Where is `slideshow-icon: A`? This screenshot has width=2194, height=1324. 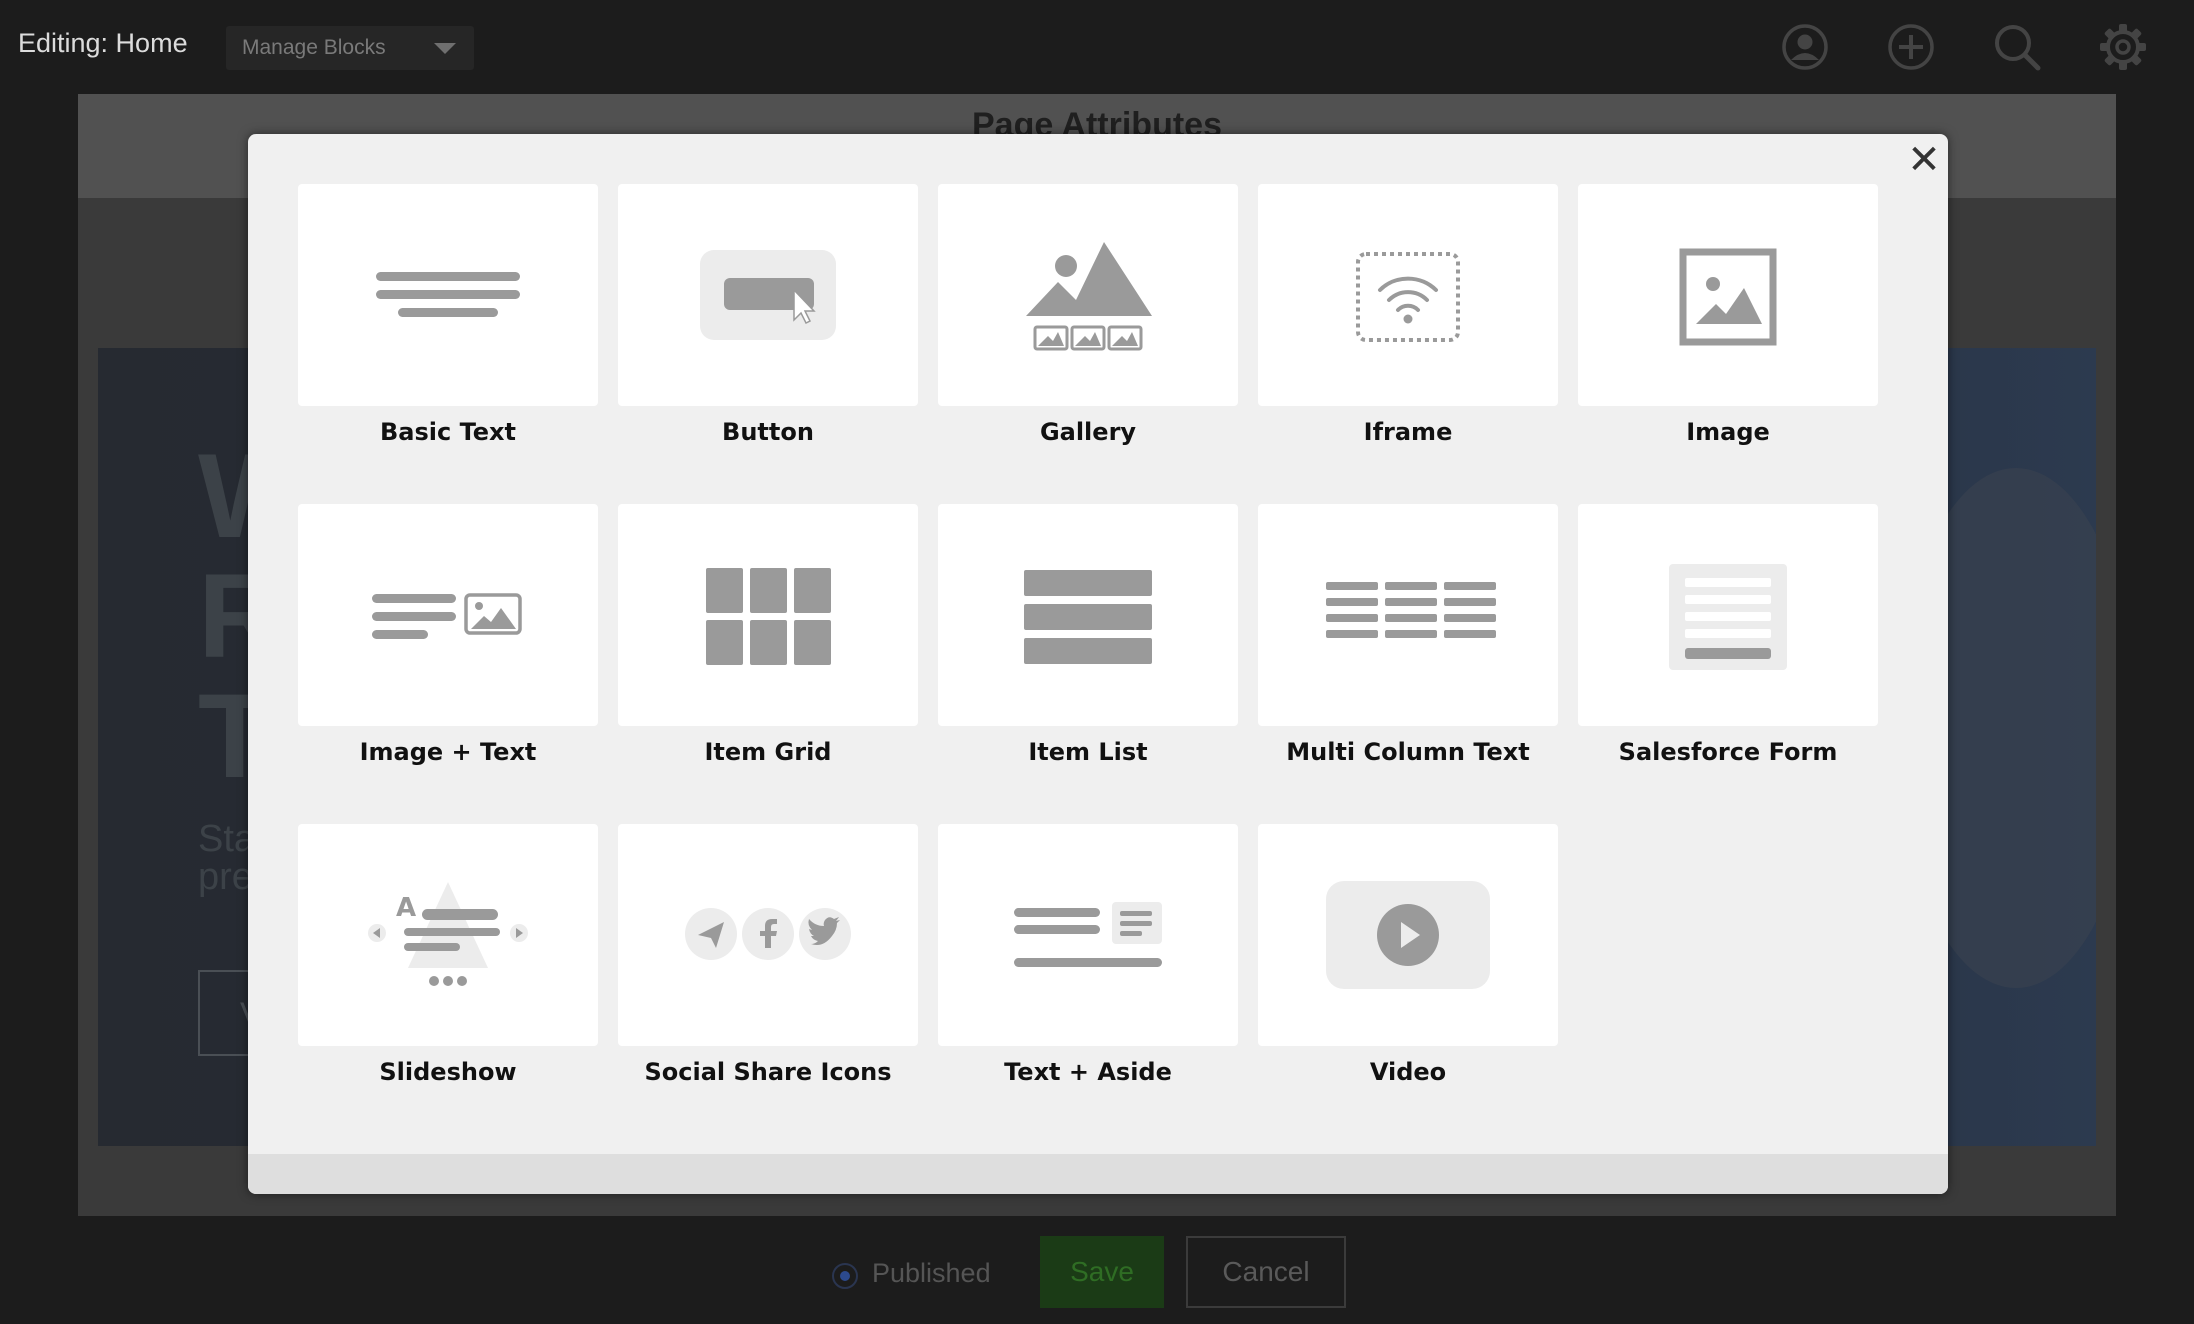 slideshow-icon: A is located at coordinates (448, 934).